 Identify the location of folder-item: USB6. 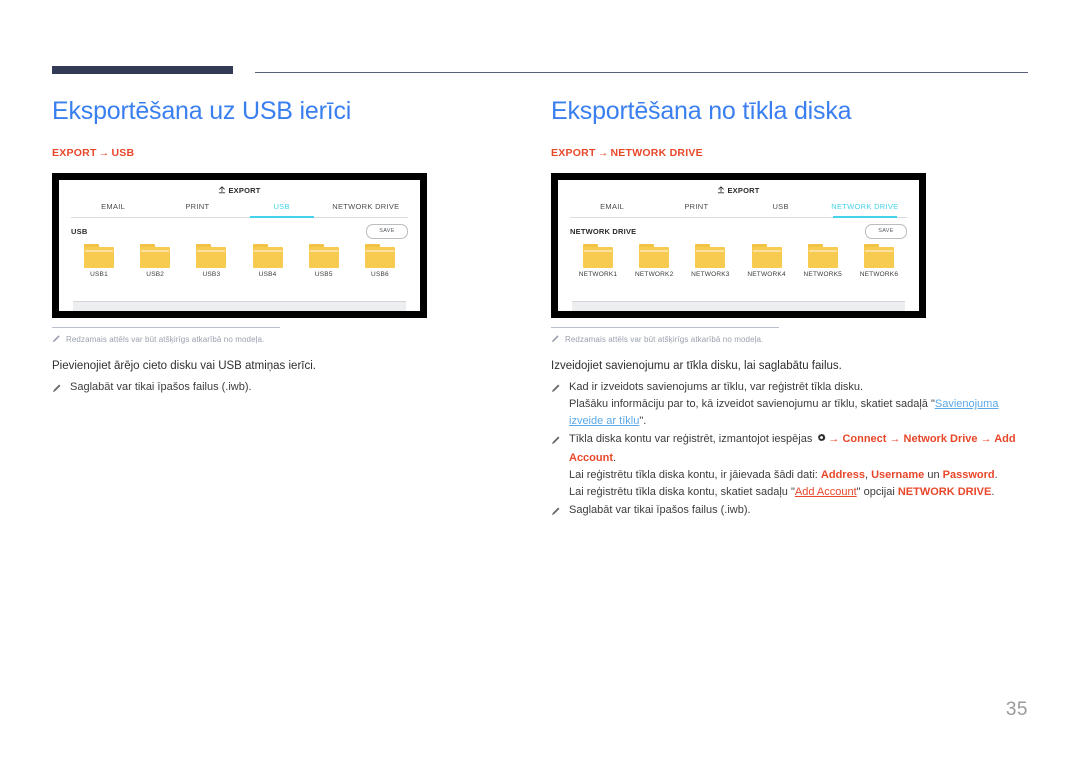
(380, 261).